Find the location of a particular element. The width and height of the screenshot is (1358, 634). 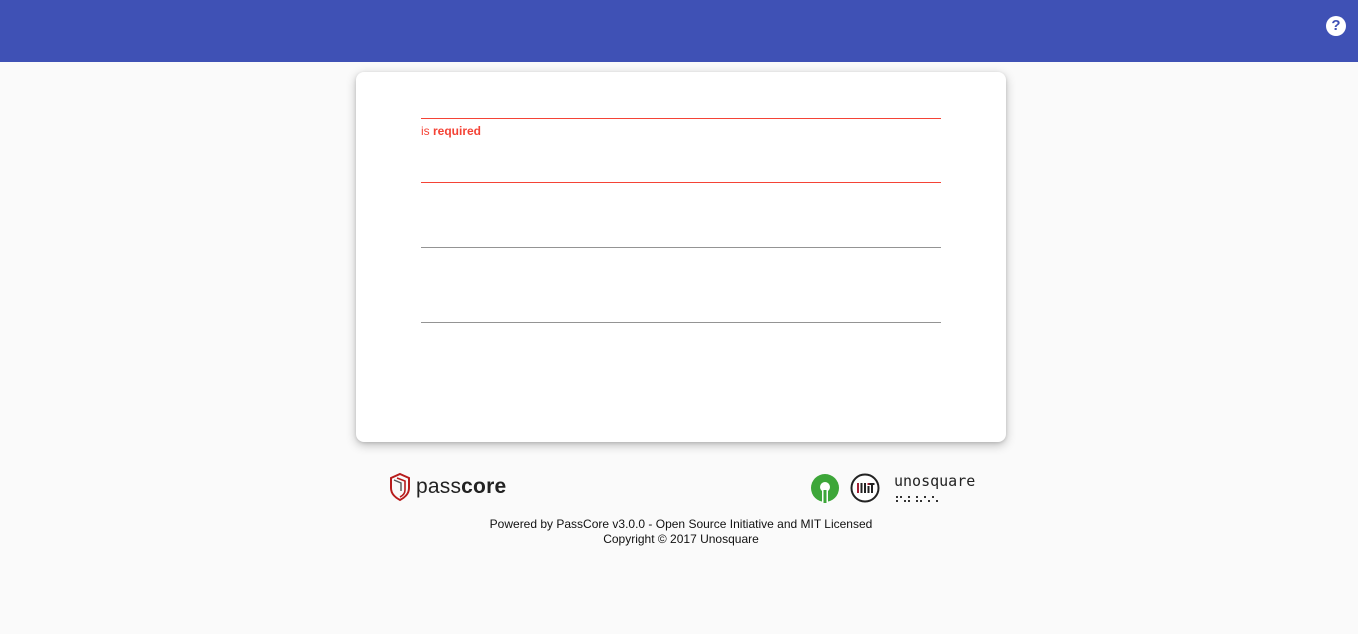

unosquare-logo: unosquare is located at coordinates (934, 490).